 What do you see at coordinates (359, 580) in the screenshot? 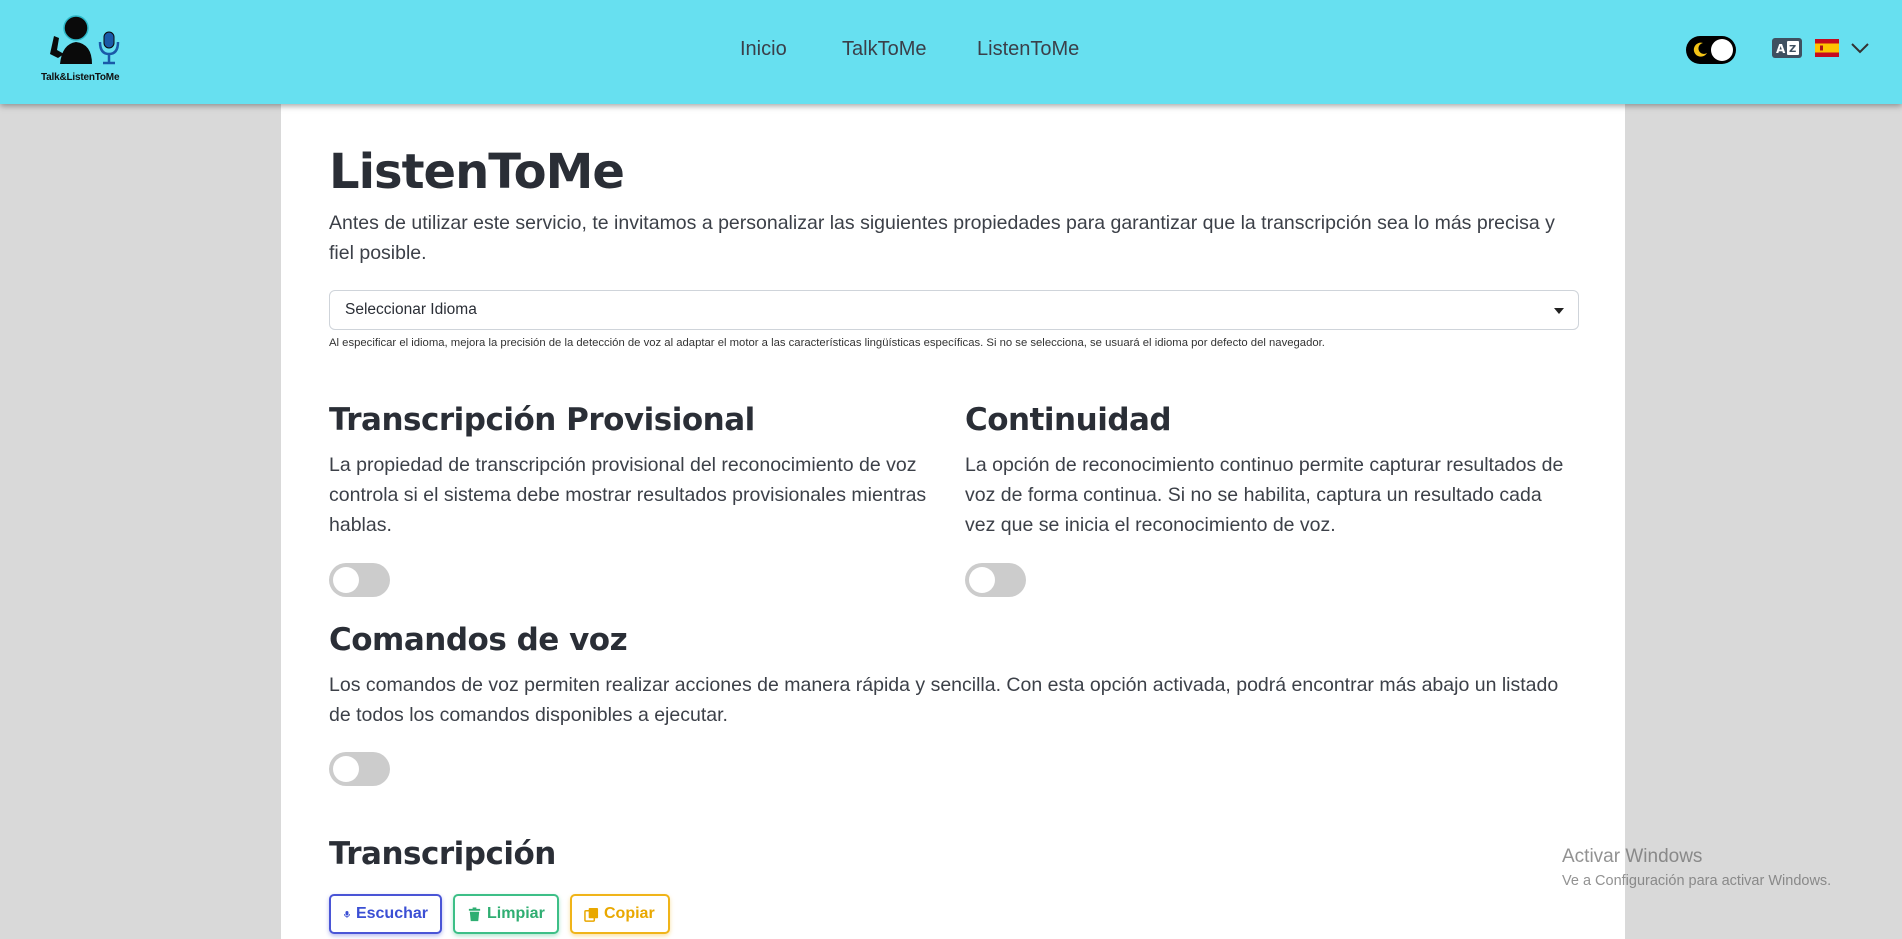
I see `interim-toggle` at bounding box center [359, 580].